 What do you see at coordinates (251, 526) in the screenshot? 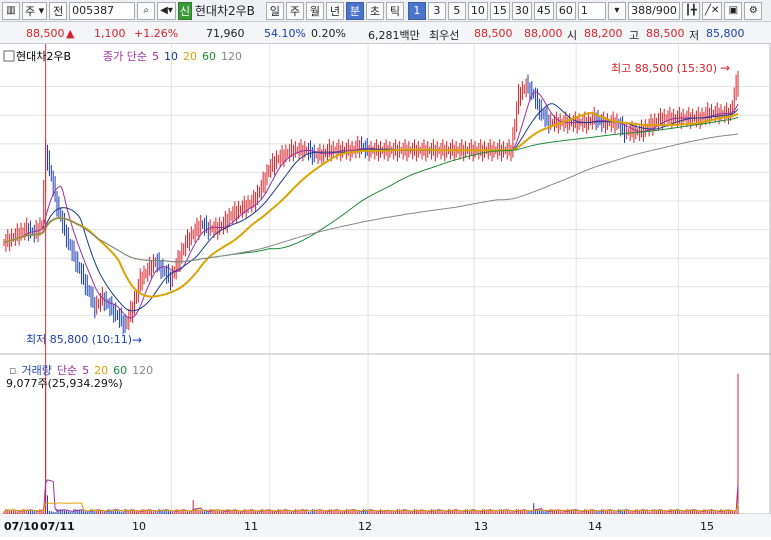
I see `x-tick-label: 11` at bounding box center [251, 526].